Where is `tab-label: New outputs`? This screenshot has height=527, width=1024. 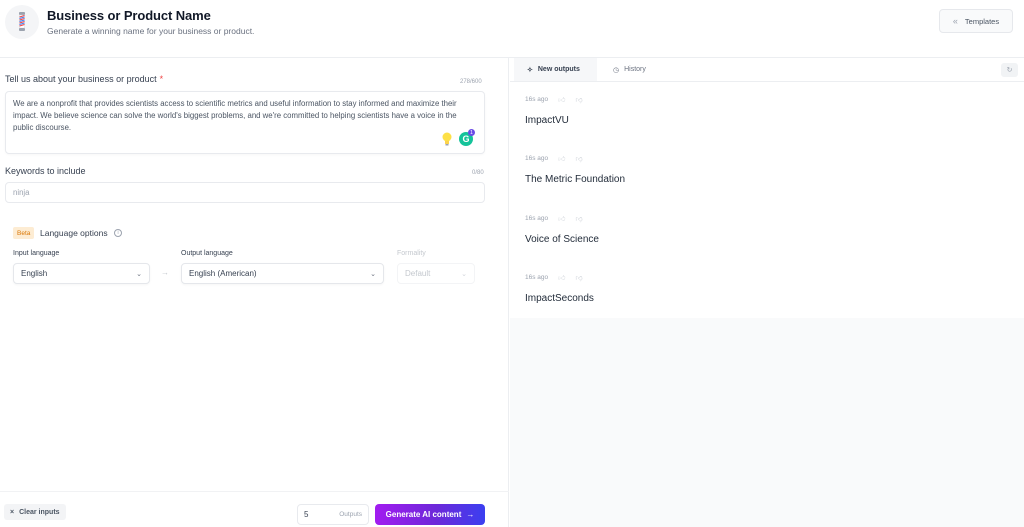 tab-label: New outputs is located at coordinates (558, 69).